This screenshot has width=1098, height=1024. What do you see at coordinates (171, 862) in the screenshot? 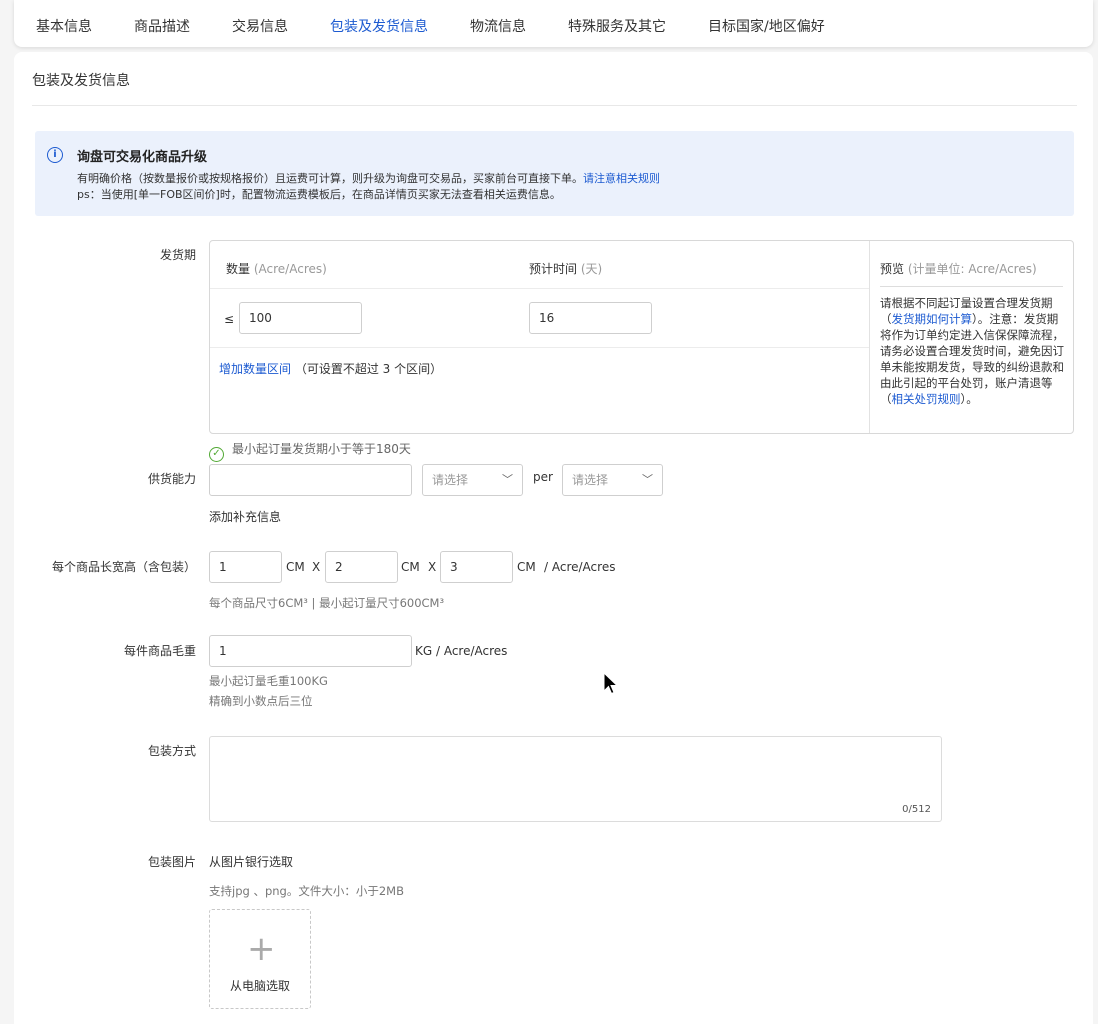
I see `images-label: 包装图片` at bounding box center [171, 862].